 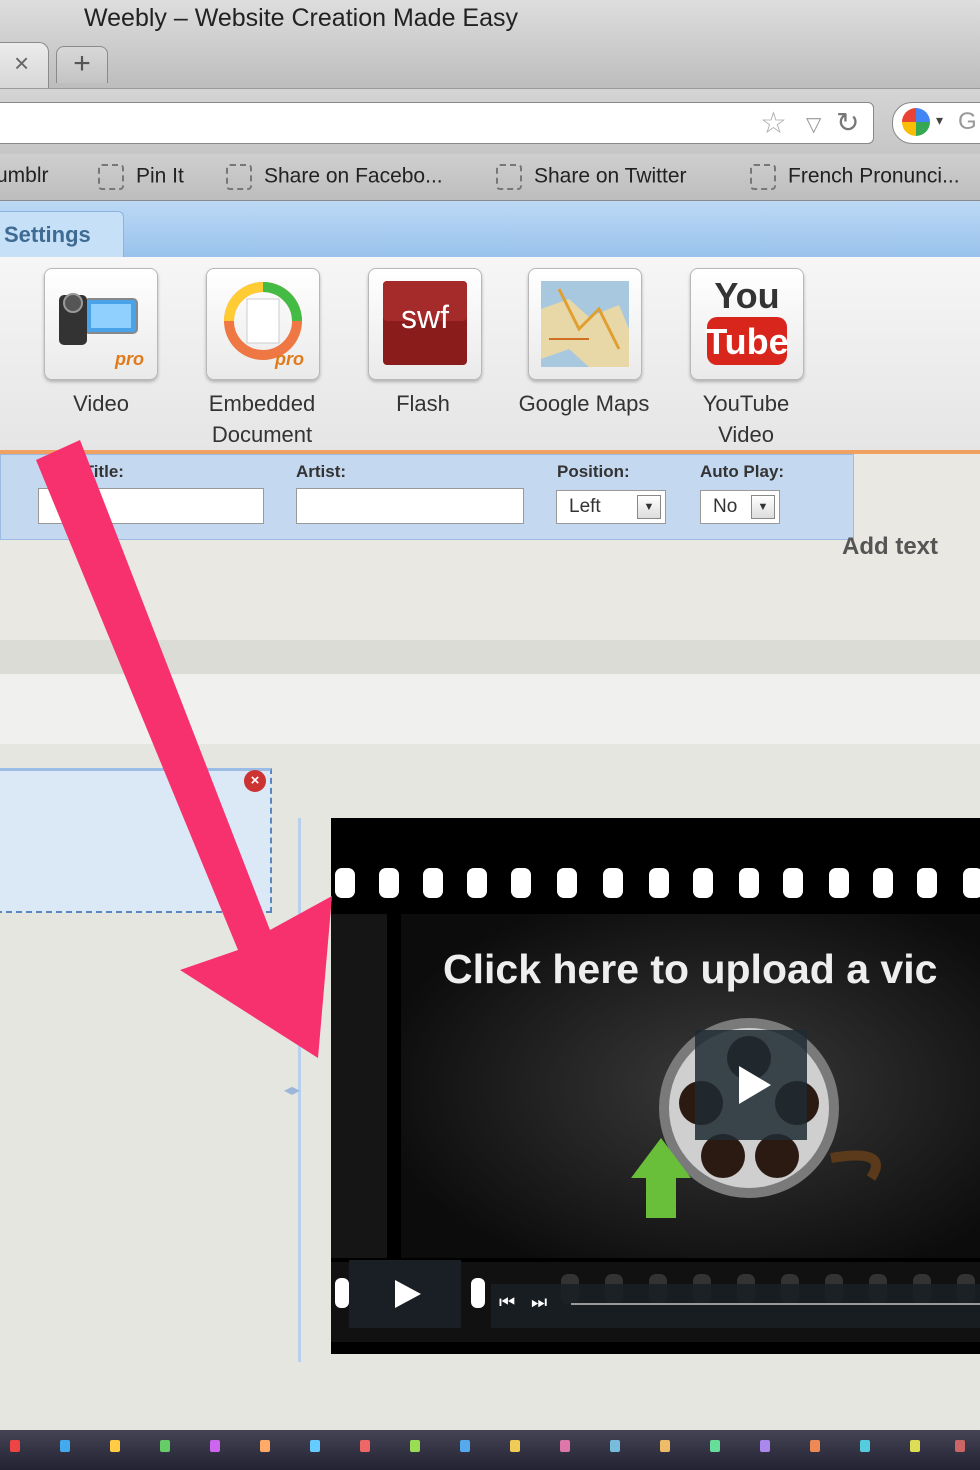 I want to click on window-title: Weebly – Website Creation Made Easy, so click(x=301, y=18).